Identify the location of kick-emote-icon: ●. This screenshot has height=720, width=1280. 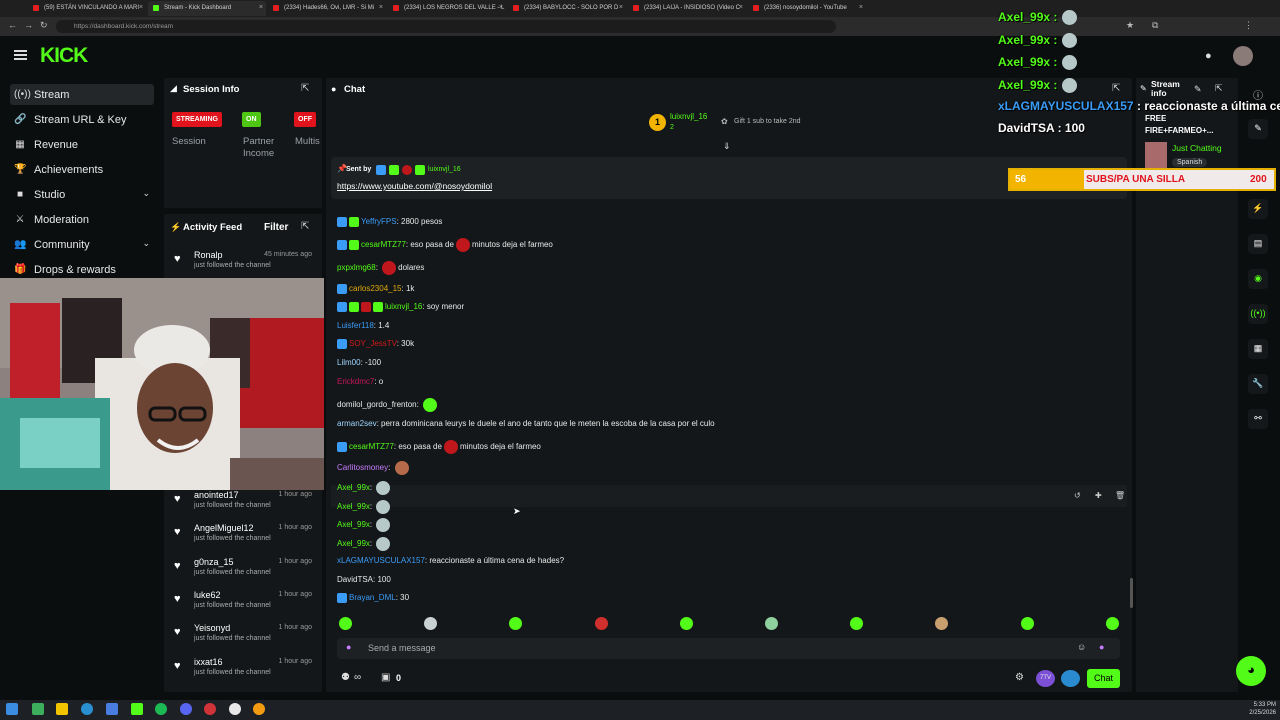
(1101, 647).